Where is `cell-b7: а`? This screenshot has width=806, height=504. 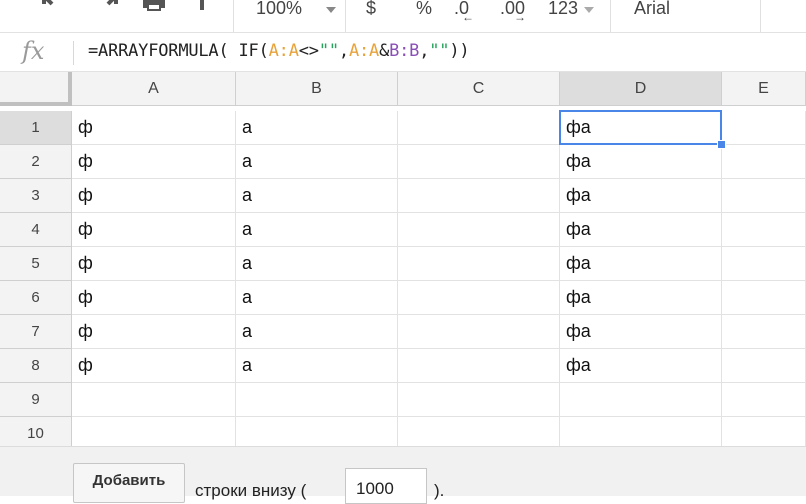 cell-b7: а is located at coordinates (317, 332).